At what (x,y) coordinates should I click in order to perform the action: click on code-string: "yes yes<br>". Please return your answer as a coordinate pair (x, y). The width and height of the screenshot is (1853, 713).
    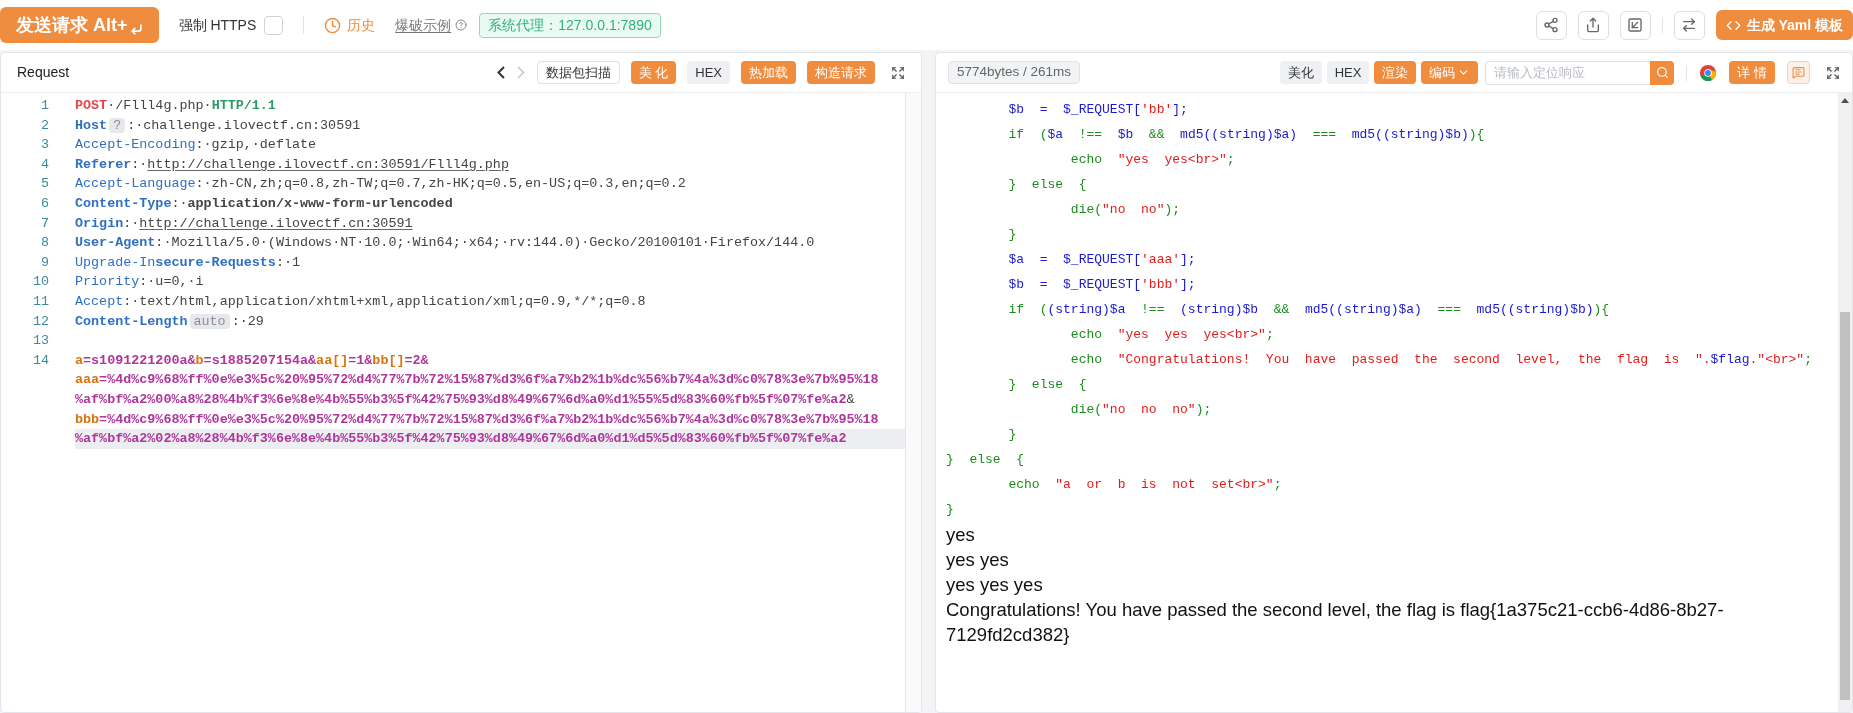
    Looking at the image, I should click on (1172, 159).